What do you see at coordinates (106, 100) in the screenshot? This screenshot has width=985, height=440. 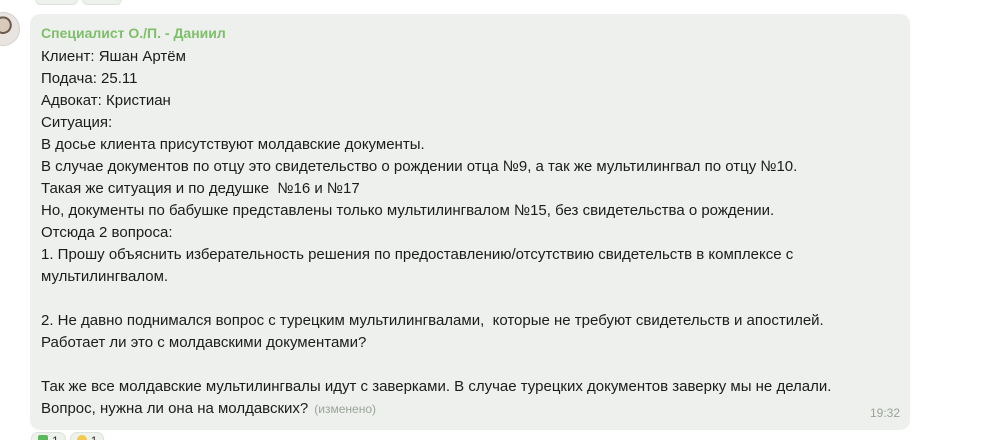 I see `message-line: Адвокат: Кристиан` at bounding box center [106, 100].